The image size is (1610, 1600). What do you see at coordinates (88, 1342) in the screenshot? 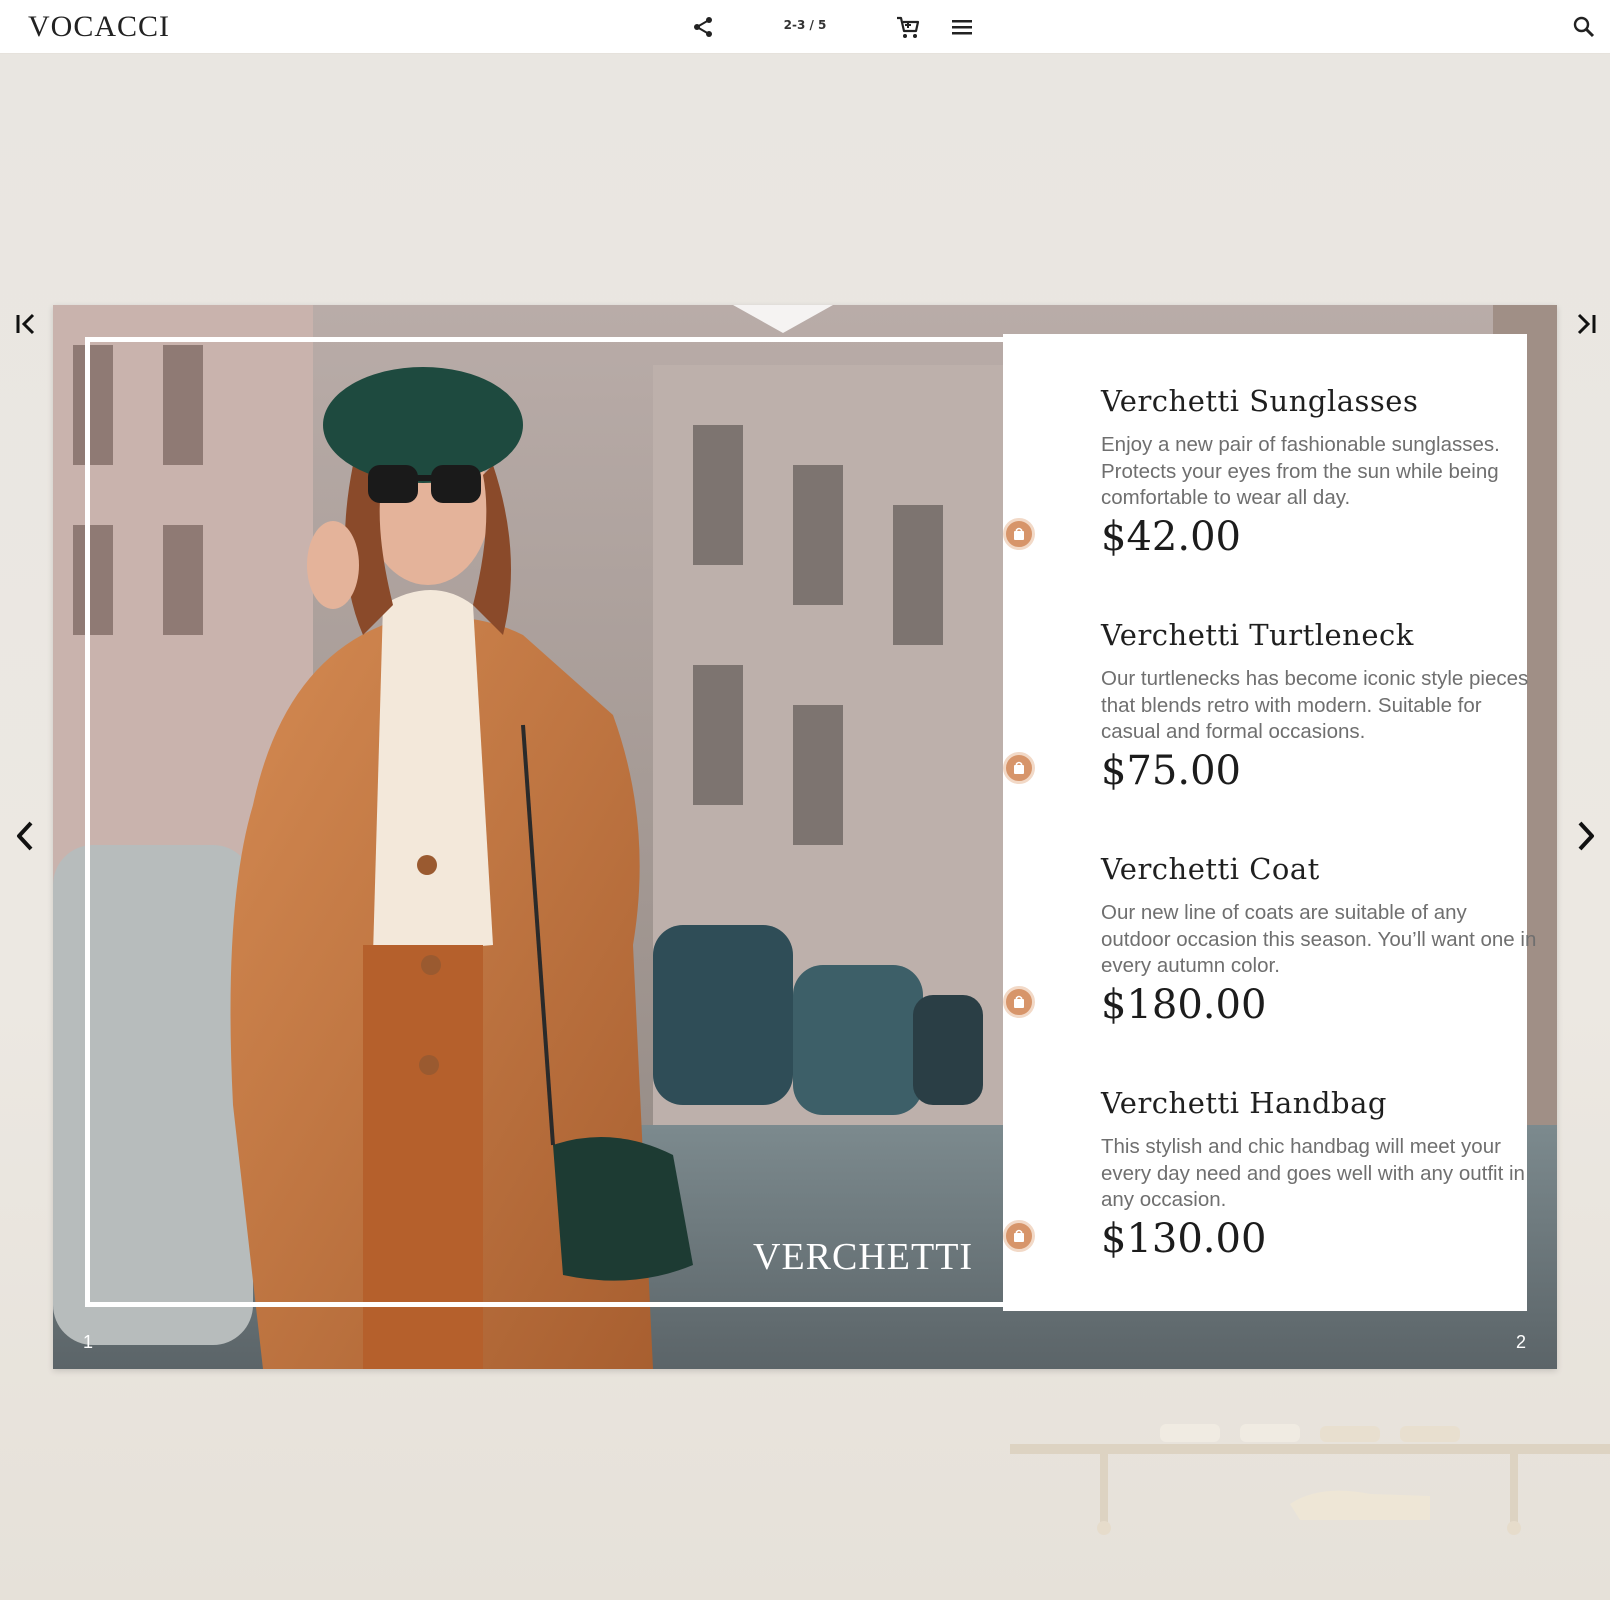
I see `left-page-number: 1` at bounding box center [88, 1342].